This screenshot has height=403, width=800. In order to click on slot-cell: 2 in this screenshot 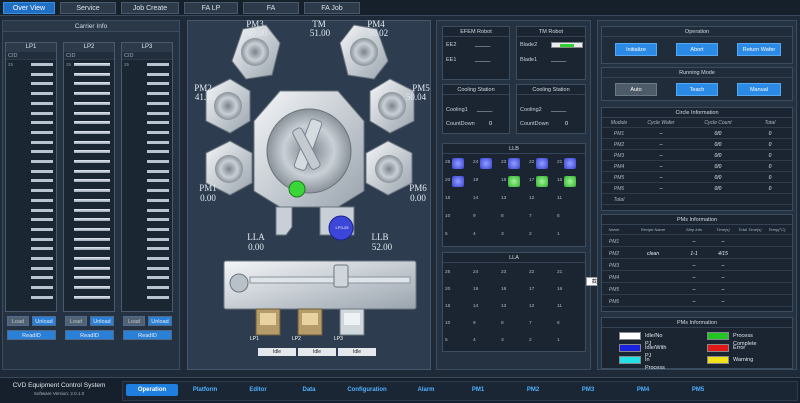, I will do `click(543, 238)`.